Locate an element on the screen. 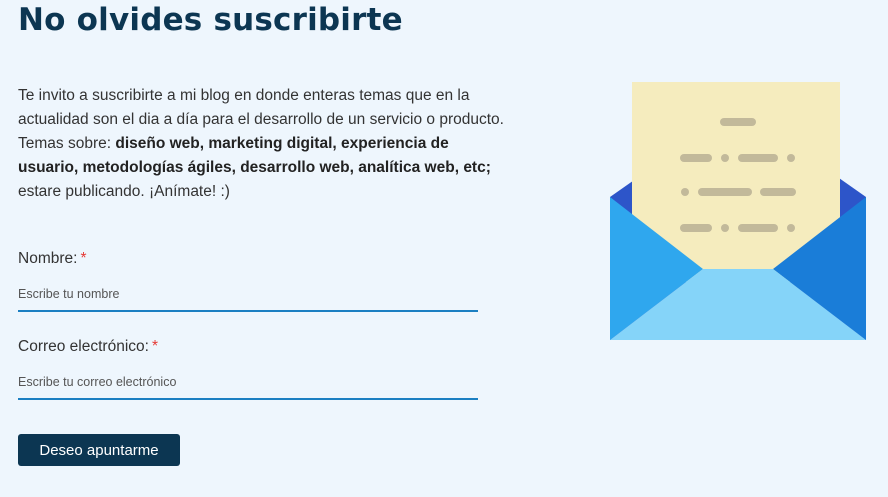  subscribe-button: Deseo apuntarme is located at coordinates (99, 450).